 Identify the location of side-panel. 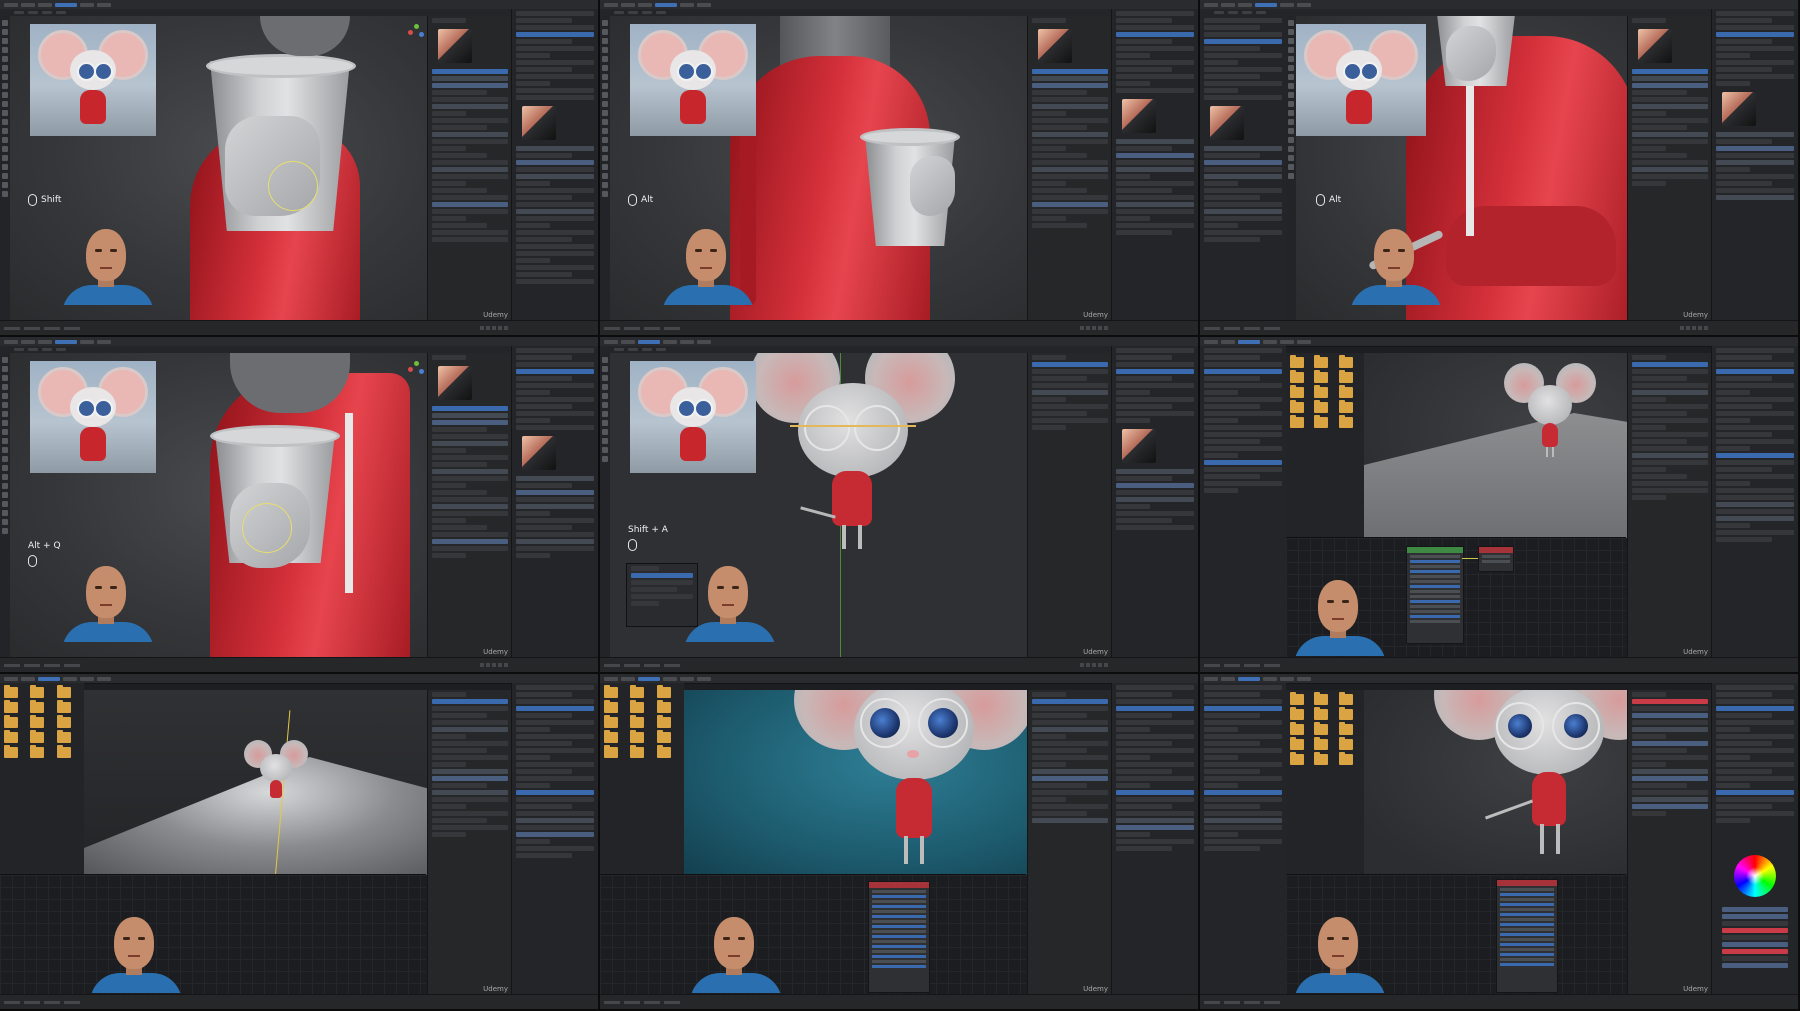
(1243, 502).